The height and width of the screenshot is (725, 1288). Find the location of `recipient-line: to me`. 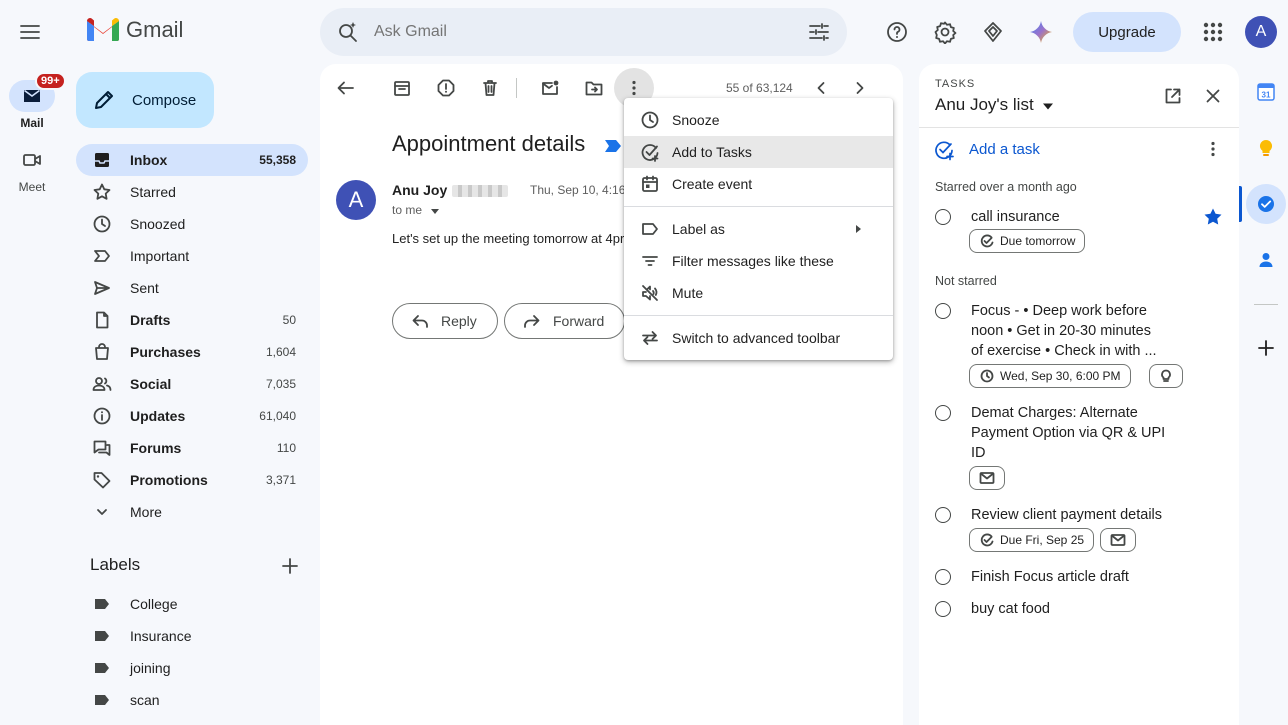

recipient-line: to me is located at coordinates (416, 210).